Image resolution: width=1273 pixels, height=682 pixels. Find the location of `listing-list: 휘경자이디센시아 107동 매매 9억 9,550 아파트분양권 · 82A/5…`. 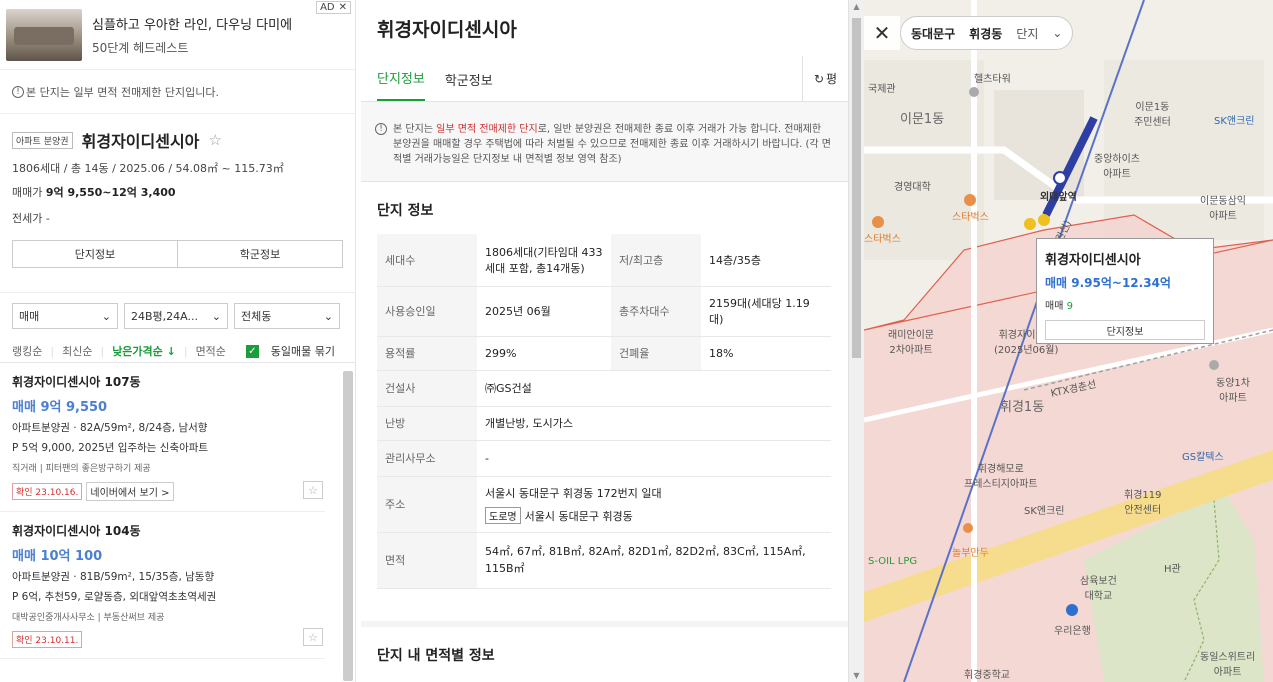

listing-list: 휘경자이디센시아 107동 매매 9억 9,550 아파트분양권 · 82A/5… is located at coordinates (177, 522).